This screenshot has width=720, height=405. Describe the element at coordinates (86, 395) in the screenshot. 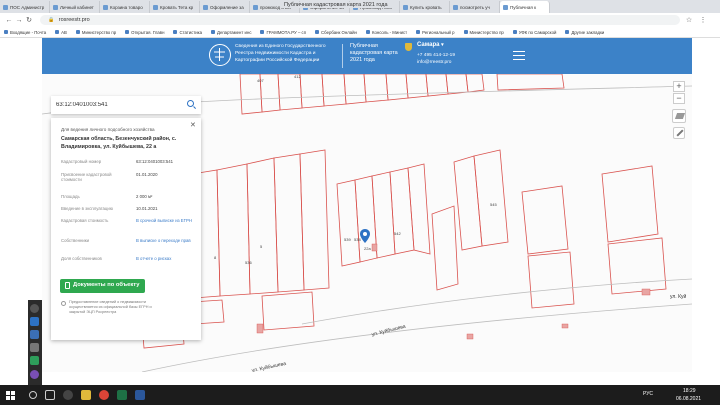

I see `file-explorer-icon` at that location.